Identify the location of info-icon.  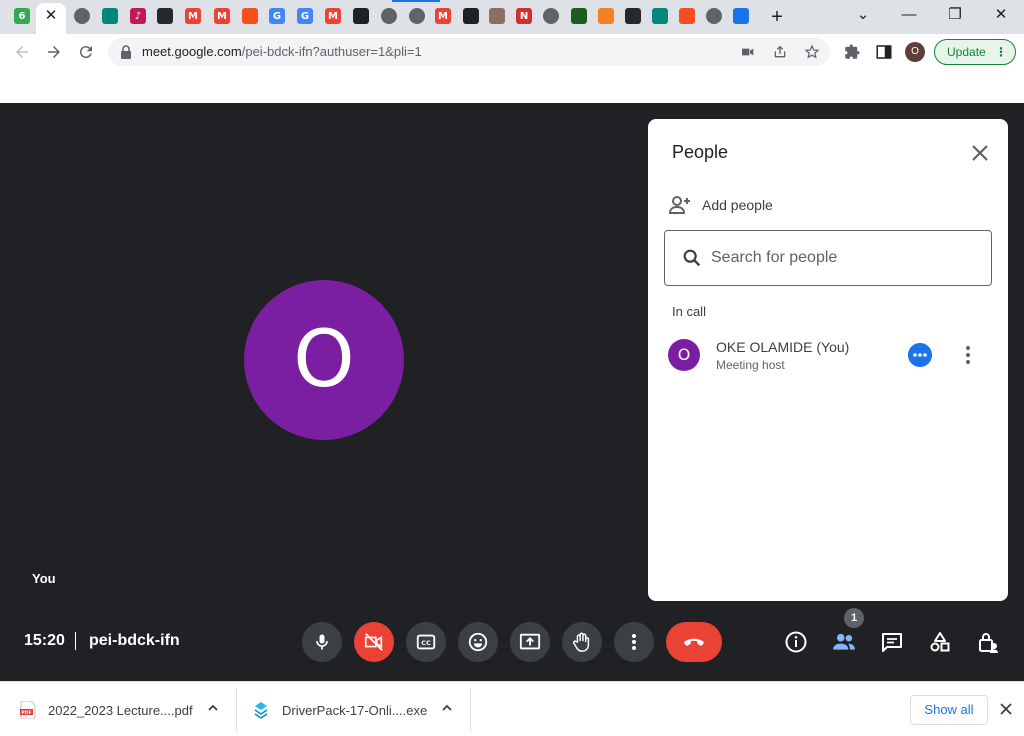
(796, 642).